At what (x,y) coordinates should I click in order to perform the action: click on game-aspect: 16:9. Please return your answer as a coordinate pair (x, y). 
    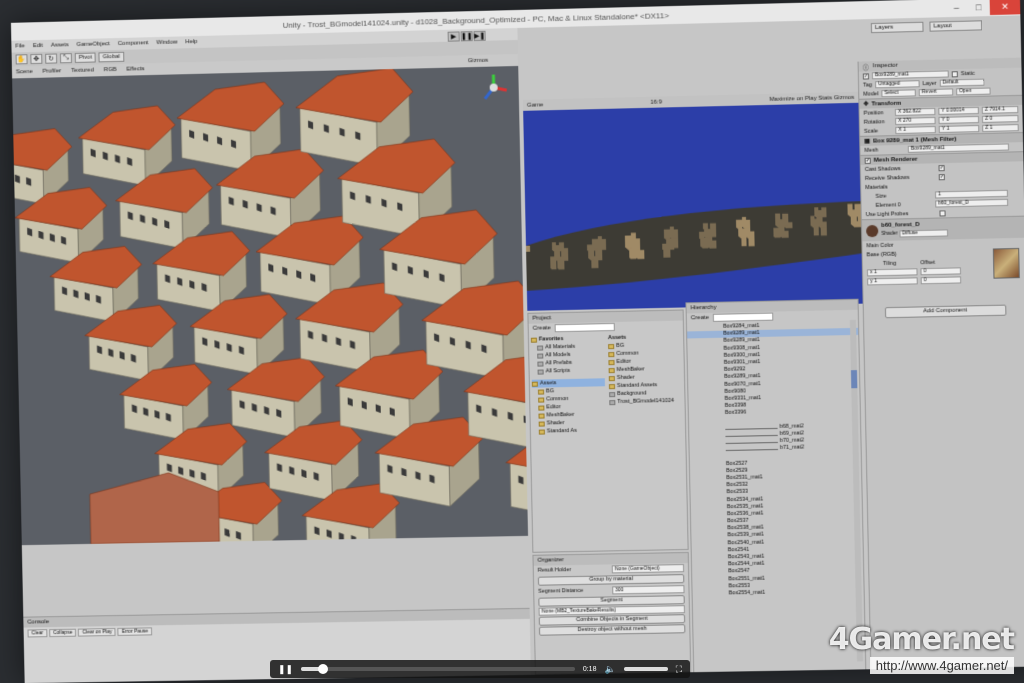
    Looking at the image, I should click on (656, 102).